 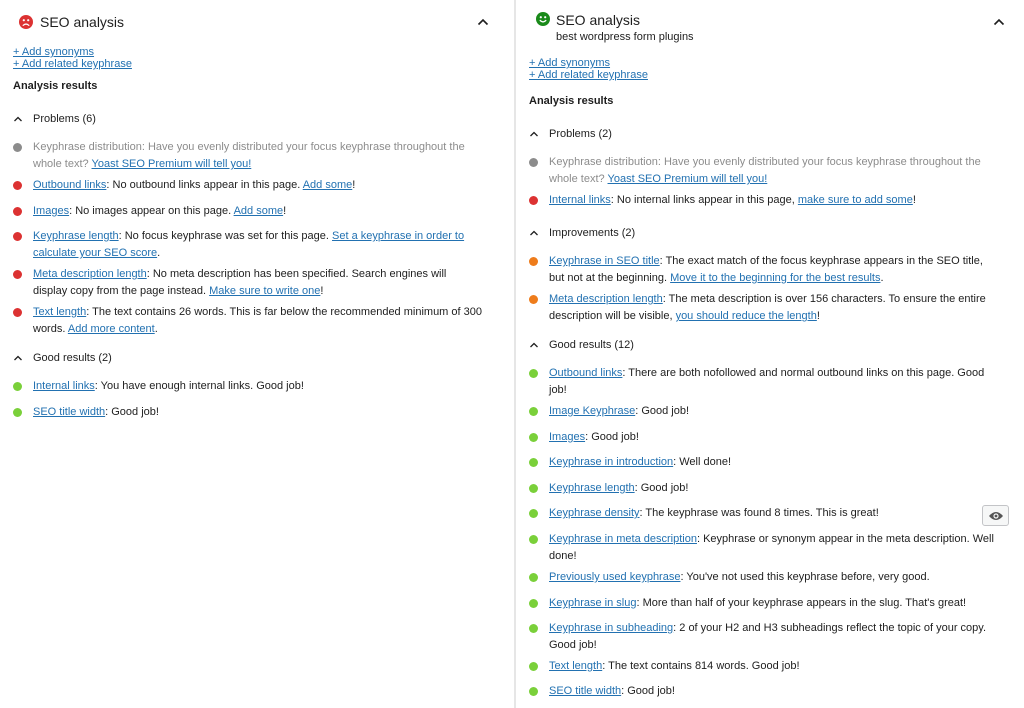 What do you see at coordinates (764, 691) in the screenshot?
I see `result-item: SEO title width: Good job!` at bounding box center [764, 691].